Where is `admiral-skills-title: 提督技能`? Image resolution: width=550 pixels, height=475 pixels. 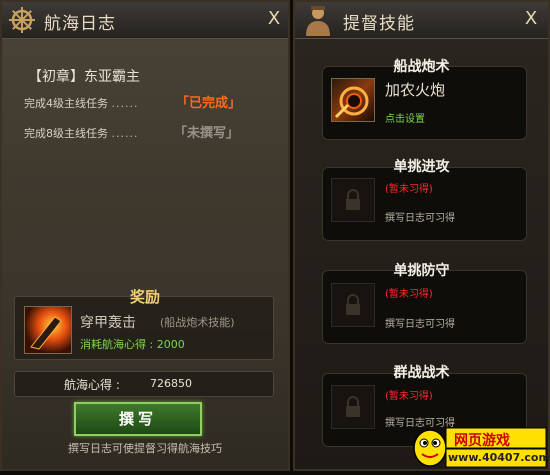
admiral-skills-title: 提督技能 is located at coordinates (379, 24).